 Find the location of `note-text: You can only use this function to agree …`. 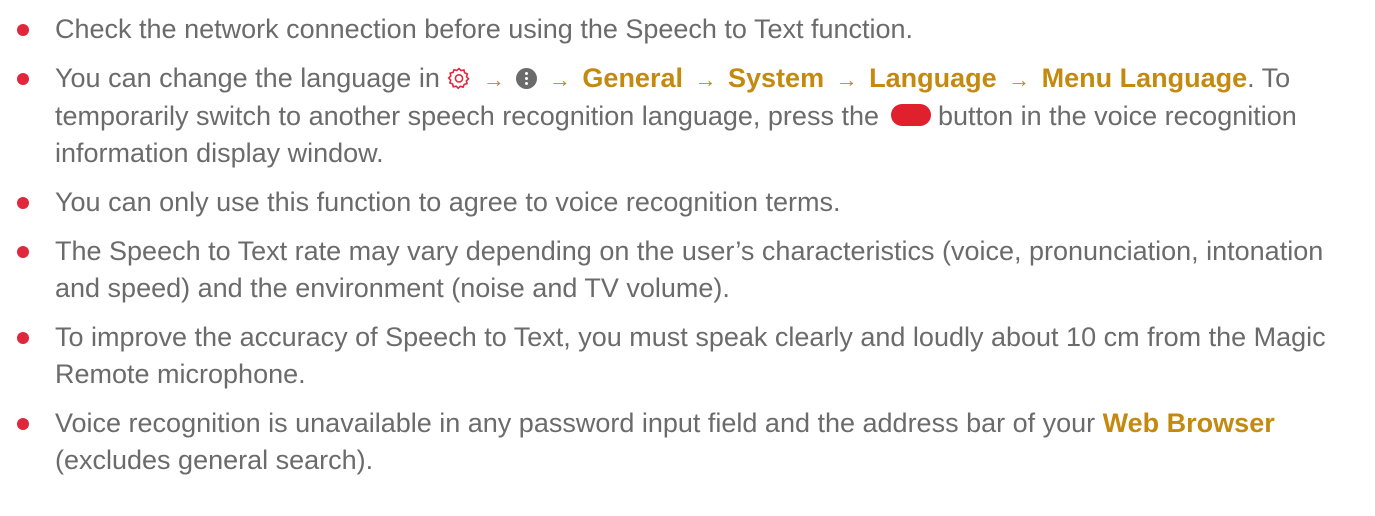

note-text: You can only use this function to agree … is located at coordinates (448, 202).